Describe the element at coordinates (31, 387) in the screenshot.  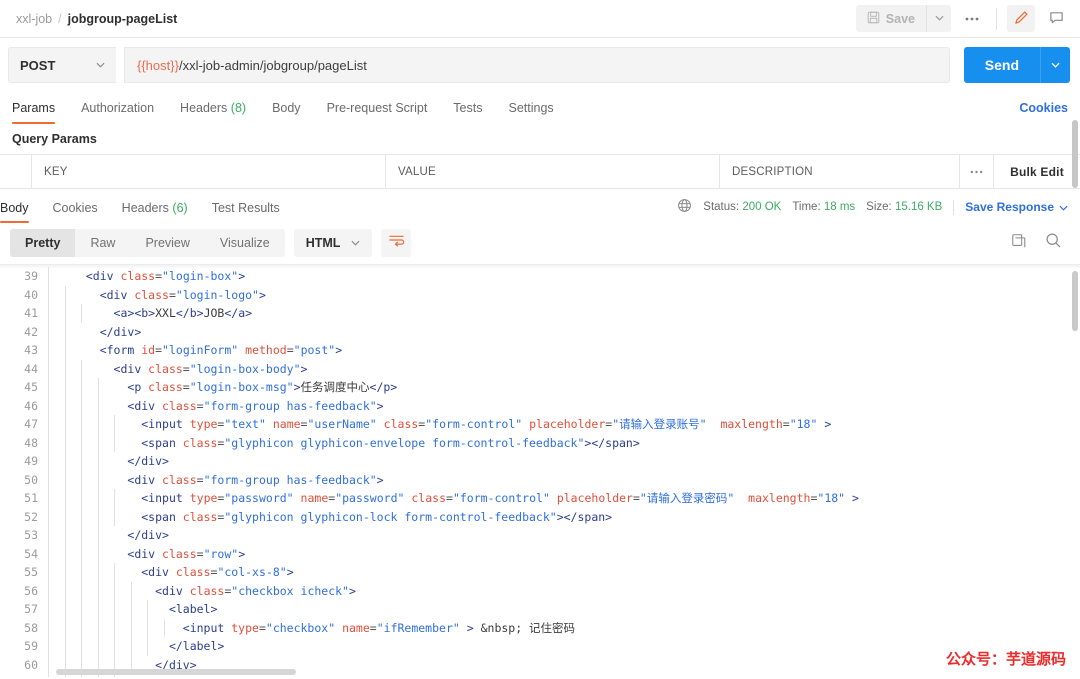
I see `line-number: 45` at that location.